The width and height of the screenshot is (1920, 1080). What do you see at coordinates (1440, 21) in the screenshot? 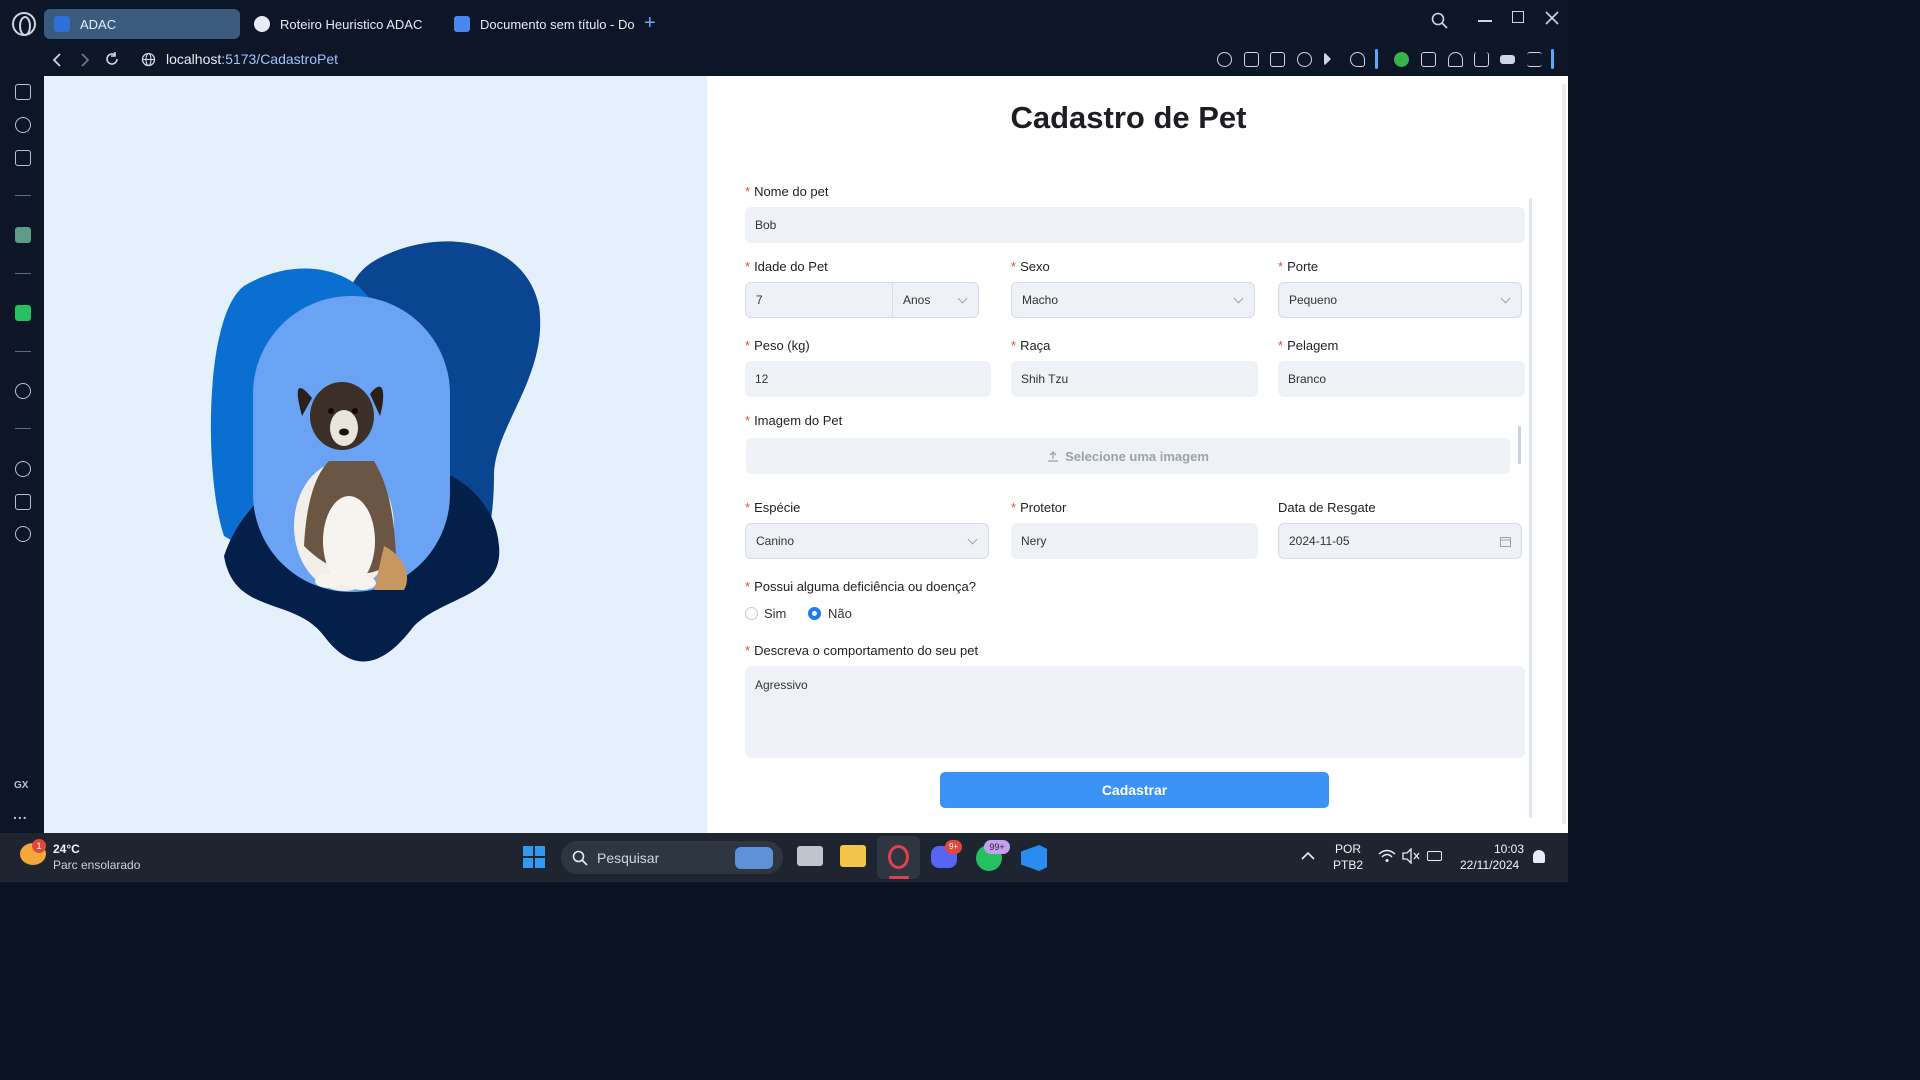
I see `search-icon` at bounding box center [1440, 21].